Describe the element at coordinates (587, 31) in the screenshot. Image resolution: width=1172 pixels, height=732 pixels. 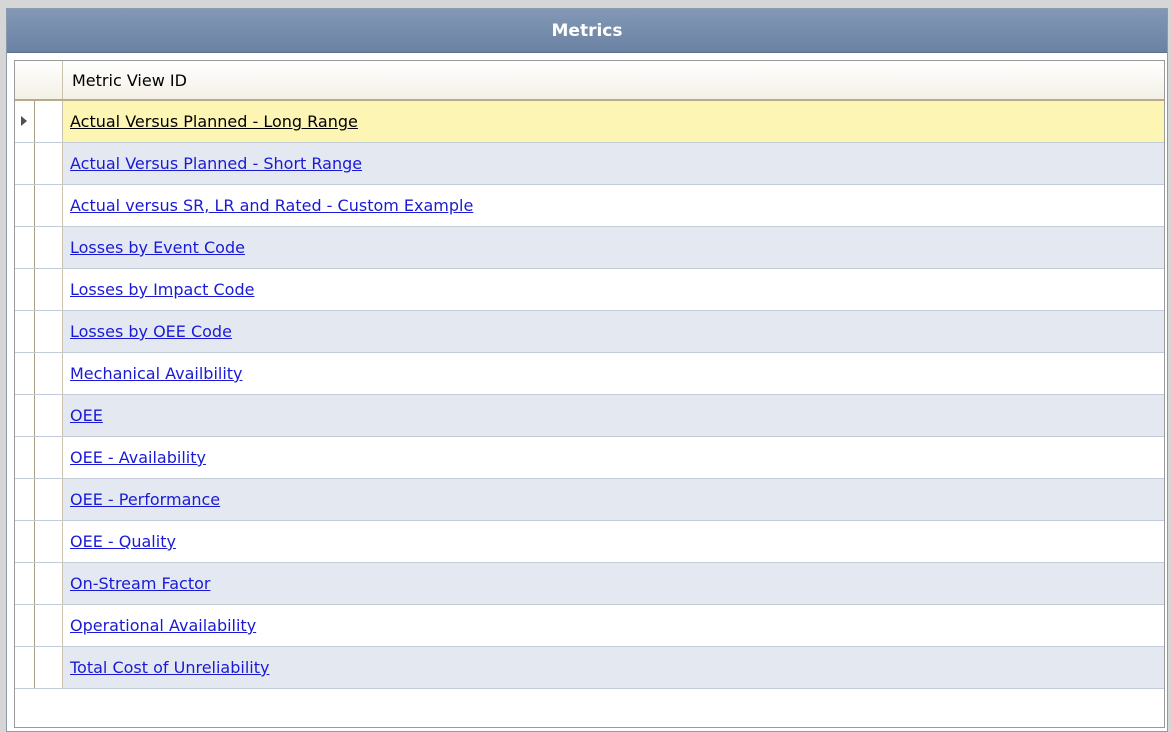
I see `panel-title: Metrics` at that location.